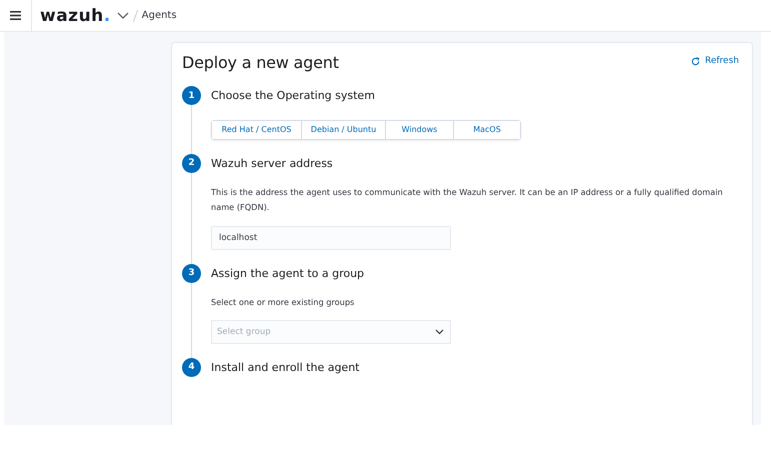  I want to click on step-number: 1, so click(191, 95).